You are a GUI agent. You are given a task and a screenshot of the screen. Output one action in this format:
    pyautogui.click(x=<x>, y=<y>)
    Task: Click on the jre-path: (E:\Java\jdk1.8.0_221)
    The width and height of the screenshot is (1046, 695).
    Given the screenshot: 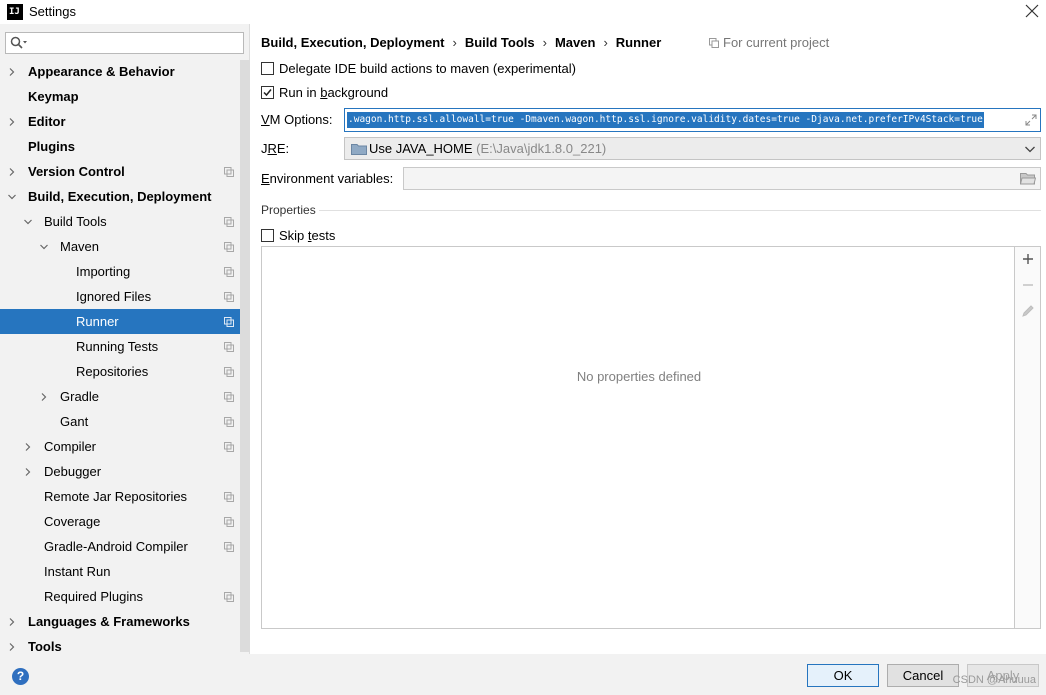 What is the action you would take?
    pyautogui.click(x=541, y=148)
    